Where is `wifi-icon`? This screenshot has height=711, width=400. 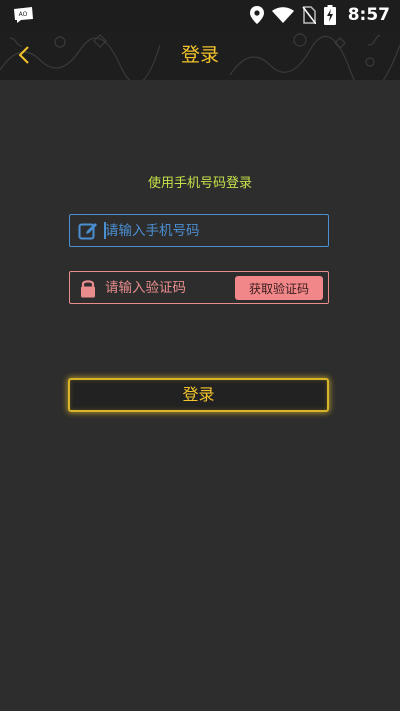 wifi-icon is located at coordinates (282, 15).